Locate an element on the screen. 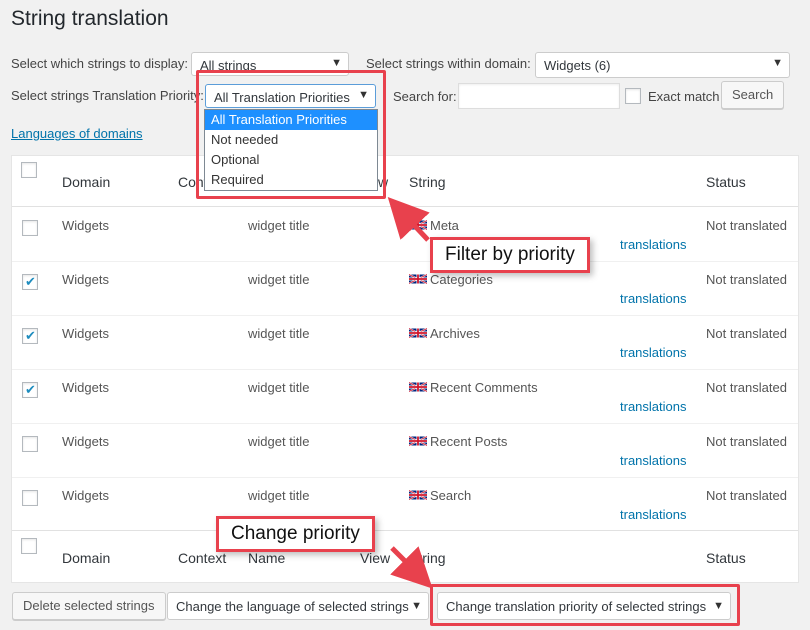  filter-by-priority-callout: Filter by priority is located at coordinates (510, 255).